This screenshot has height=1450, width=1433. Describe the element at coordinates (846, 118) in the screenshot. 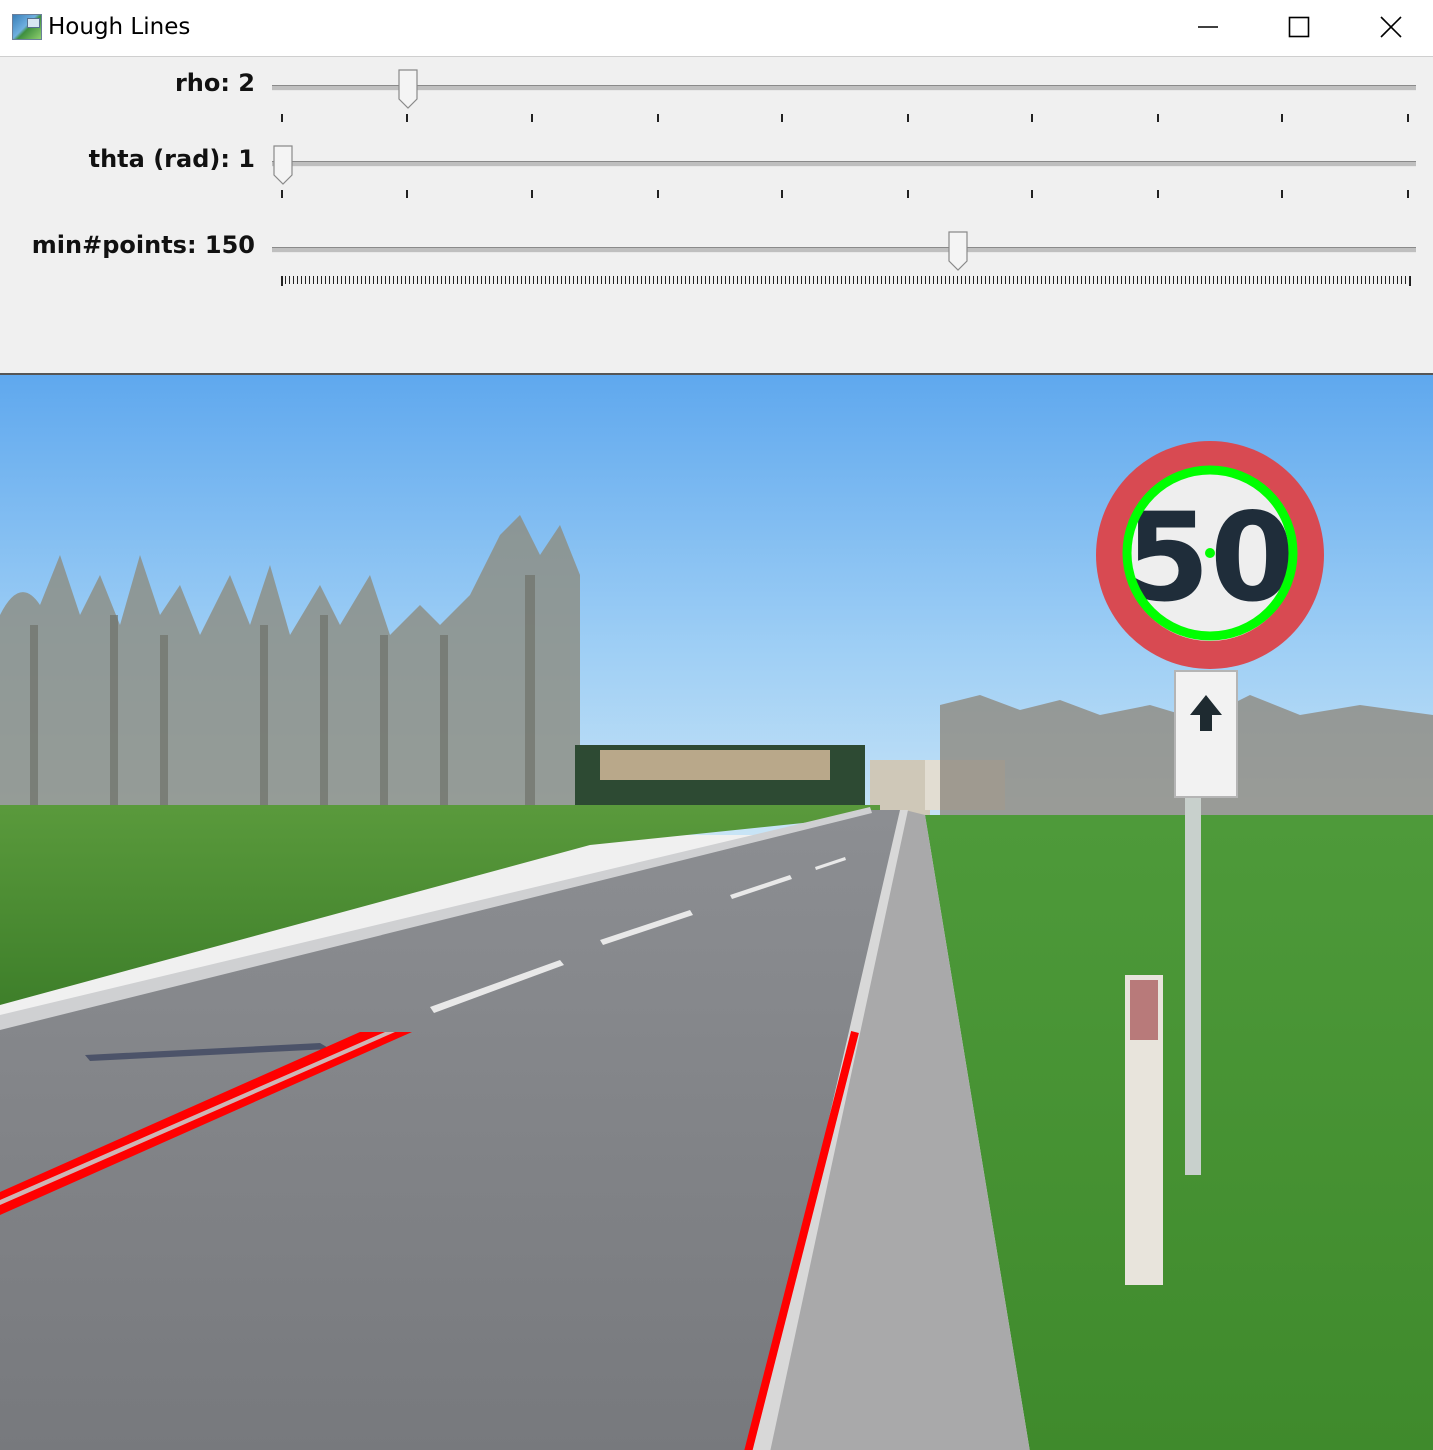

I see `rho-ticks` at that location.